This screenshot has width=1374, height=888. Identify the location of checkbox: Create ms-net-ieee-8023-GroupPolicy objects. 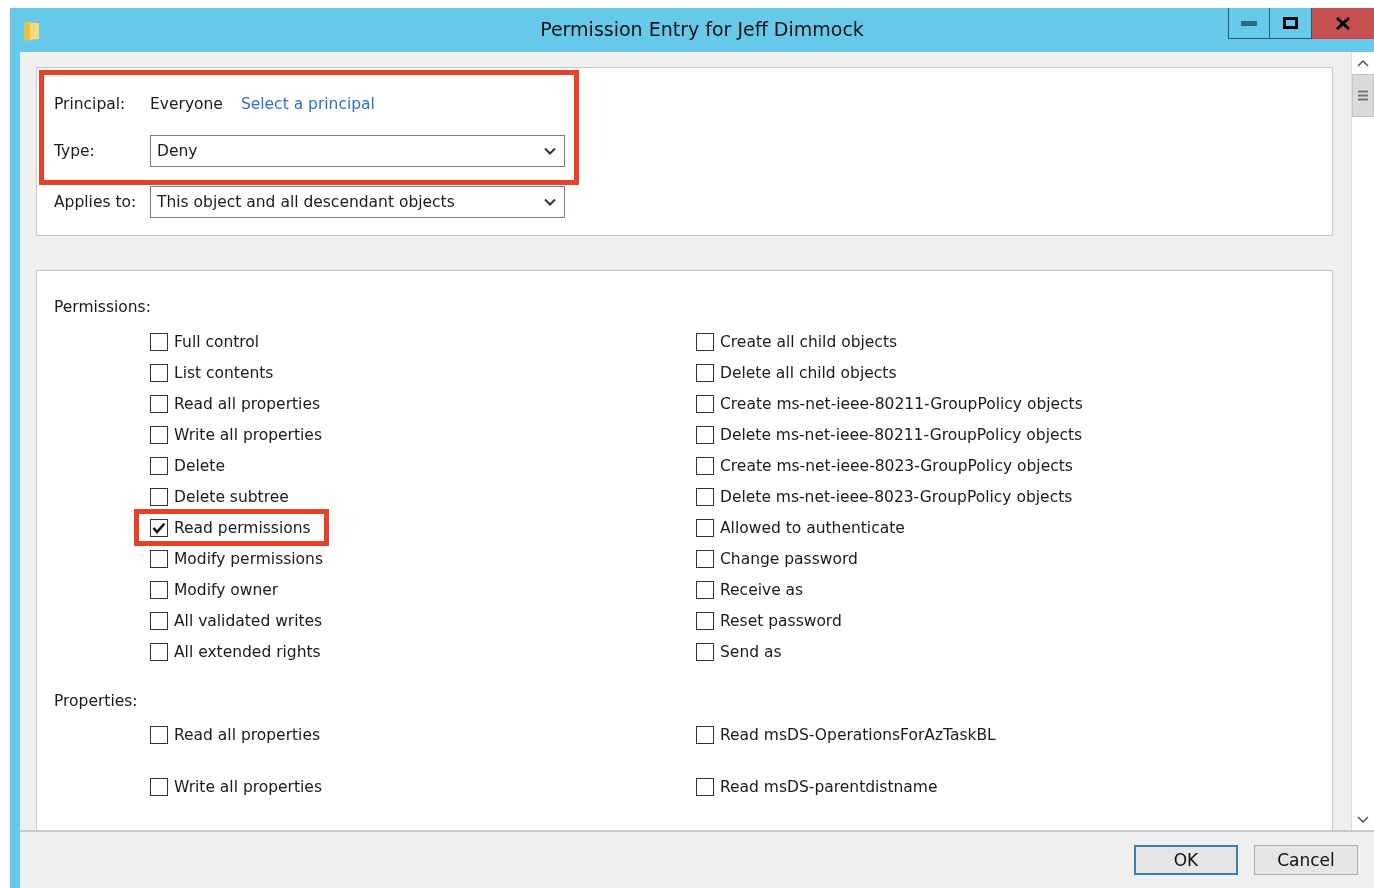
(884, 465).